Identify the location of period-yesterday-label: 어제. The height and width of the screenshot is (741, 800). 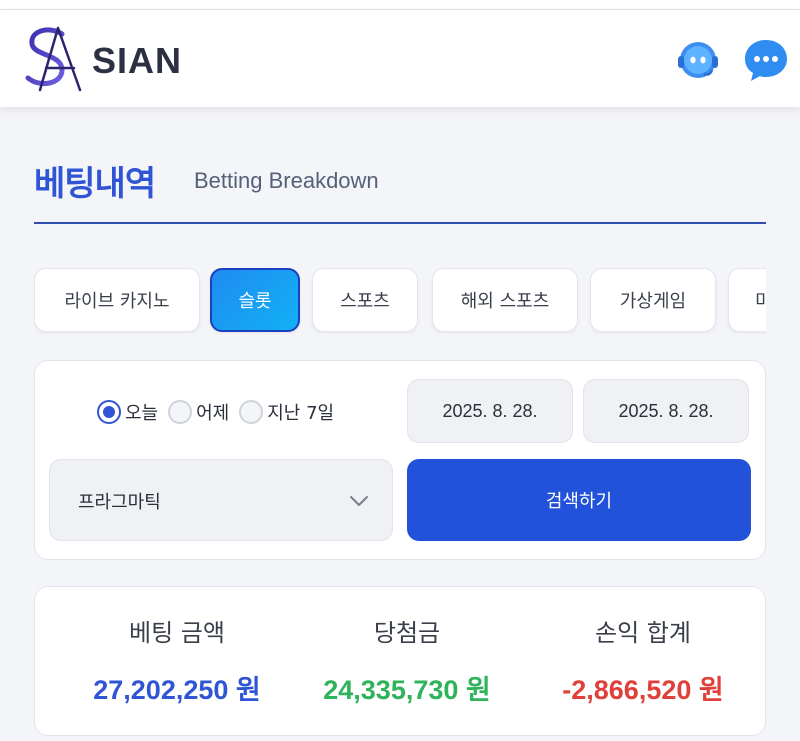
(213, 413).